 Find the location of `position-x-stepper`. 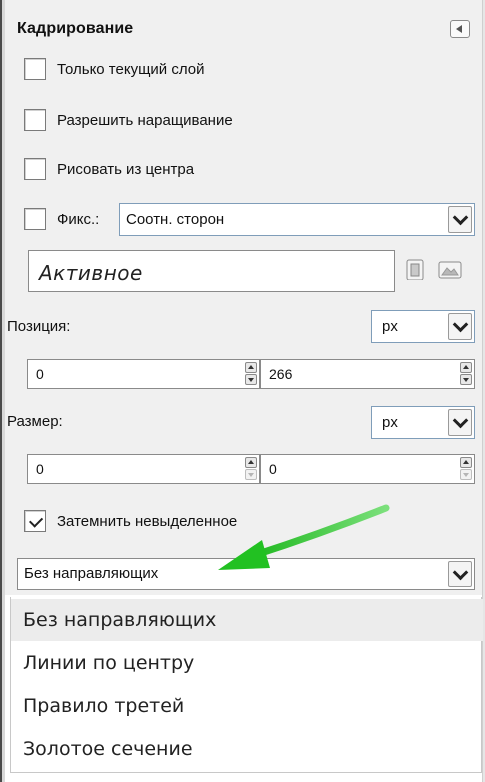

position-x-stepper is located at coordinates (251, 374).